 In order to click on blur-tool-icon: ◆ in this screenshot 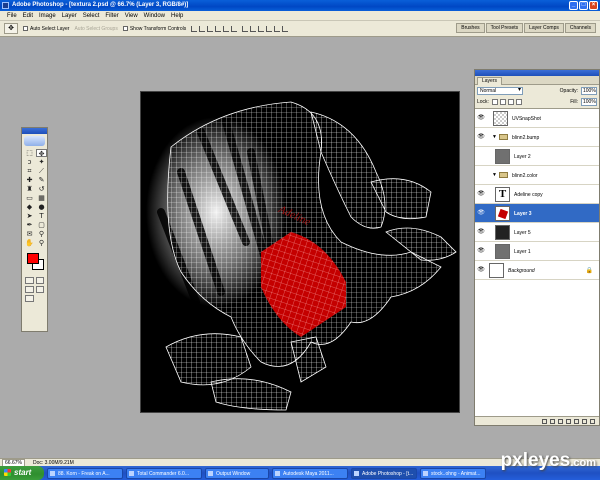, I will do `click(29, 207)`.